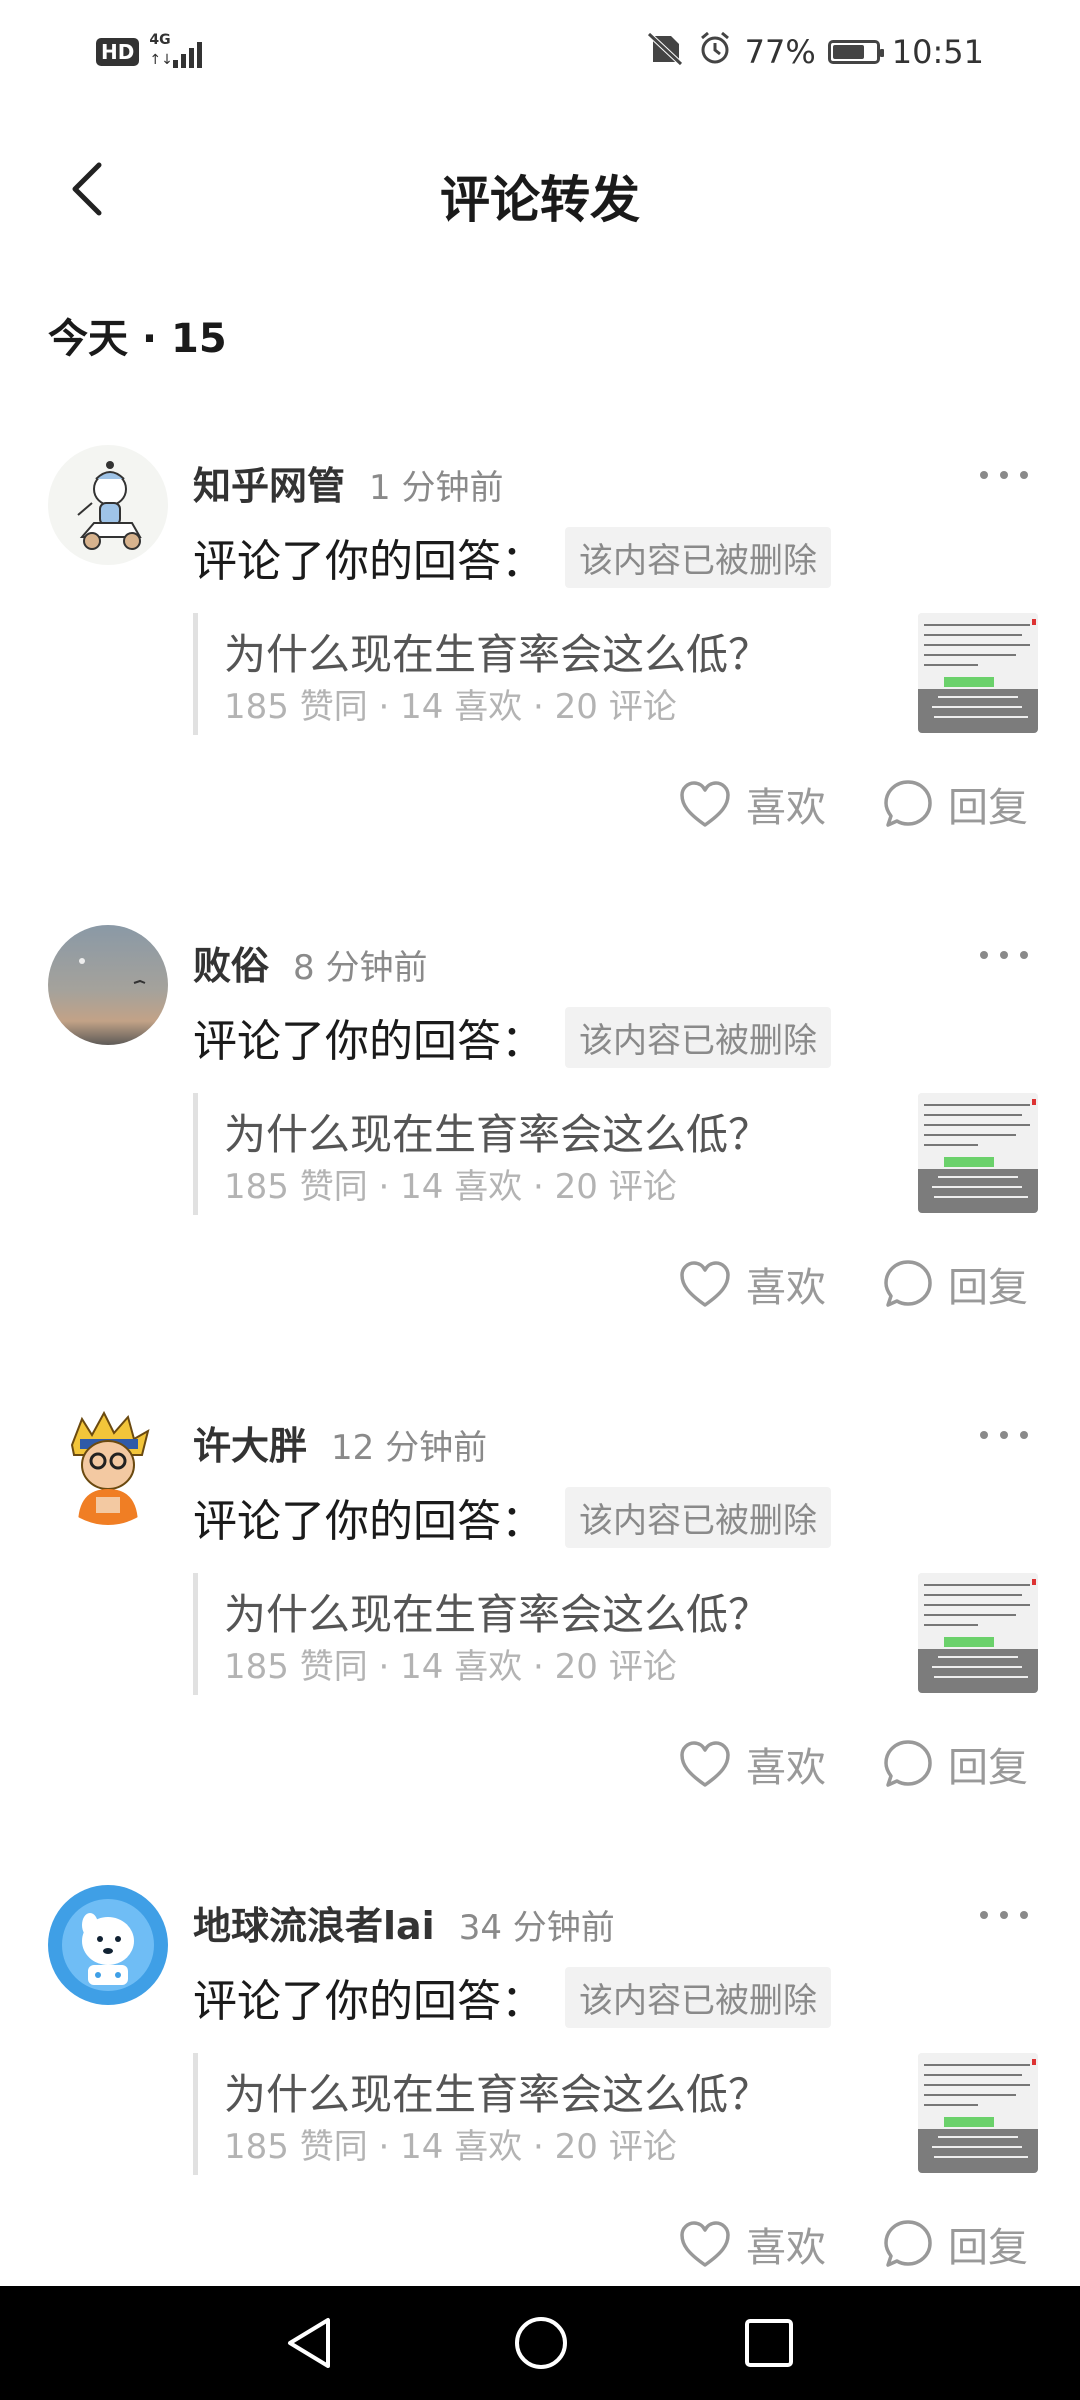 The width and height of the screenshot is (1080, 2400). I want to click on status-right: 77% 10:51, so click(814, 52).